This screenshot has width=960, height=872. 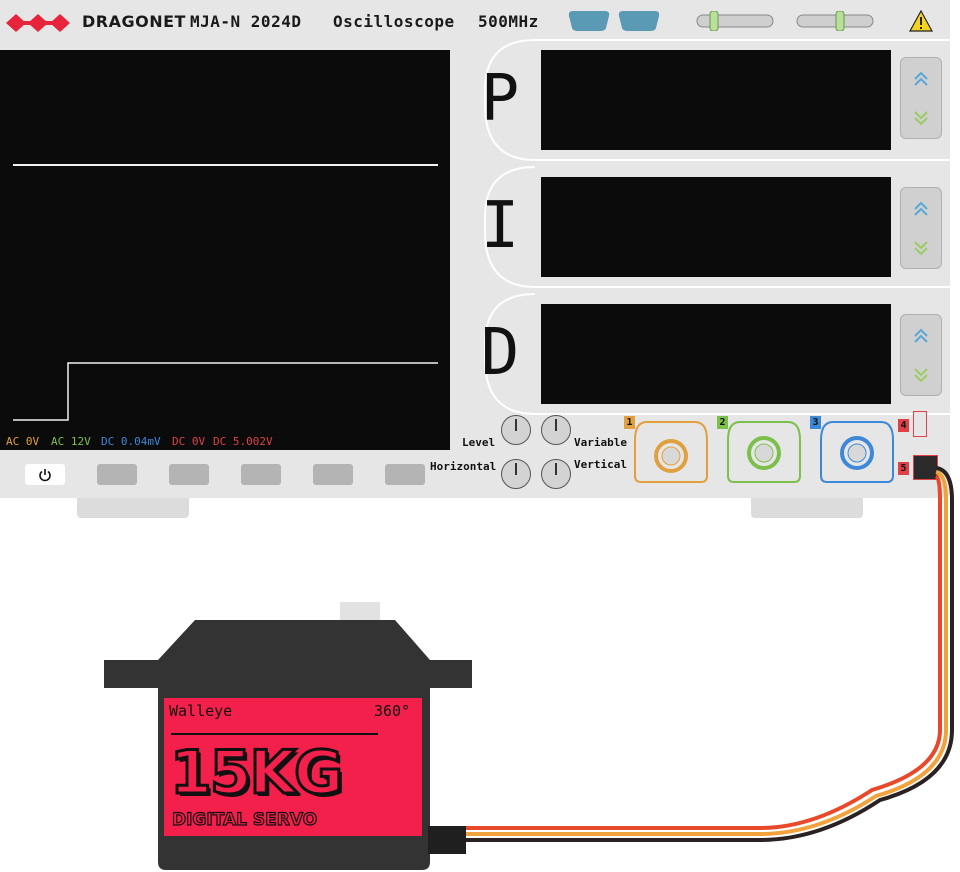 I want to click on servo-body, so click(x=288, y=736).